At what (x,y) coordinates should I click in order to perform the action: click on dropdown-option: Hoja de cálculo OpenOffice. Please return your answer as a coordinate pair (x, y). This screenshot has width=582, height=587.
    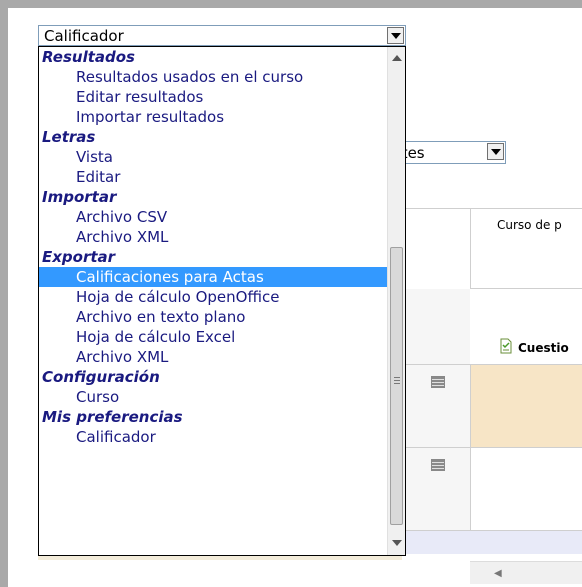
    Looking at the image, I should click on (213, 297).